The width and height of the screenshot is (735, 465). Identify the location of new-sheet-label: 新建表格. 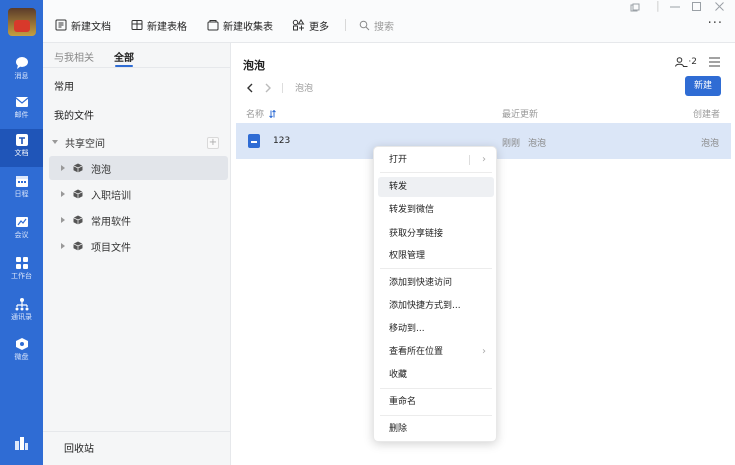
(167, 27).